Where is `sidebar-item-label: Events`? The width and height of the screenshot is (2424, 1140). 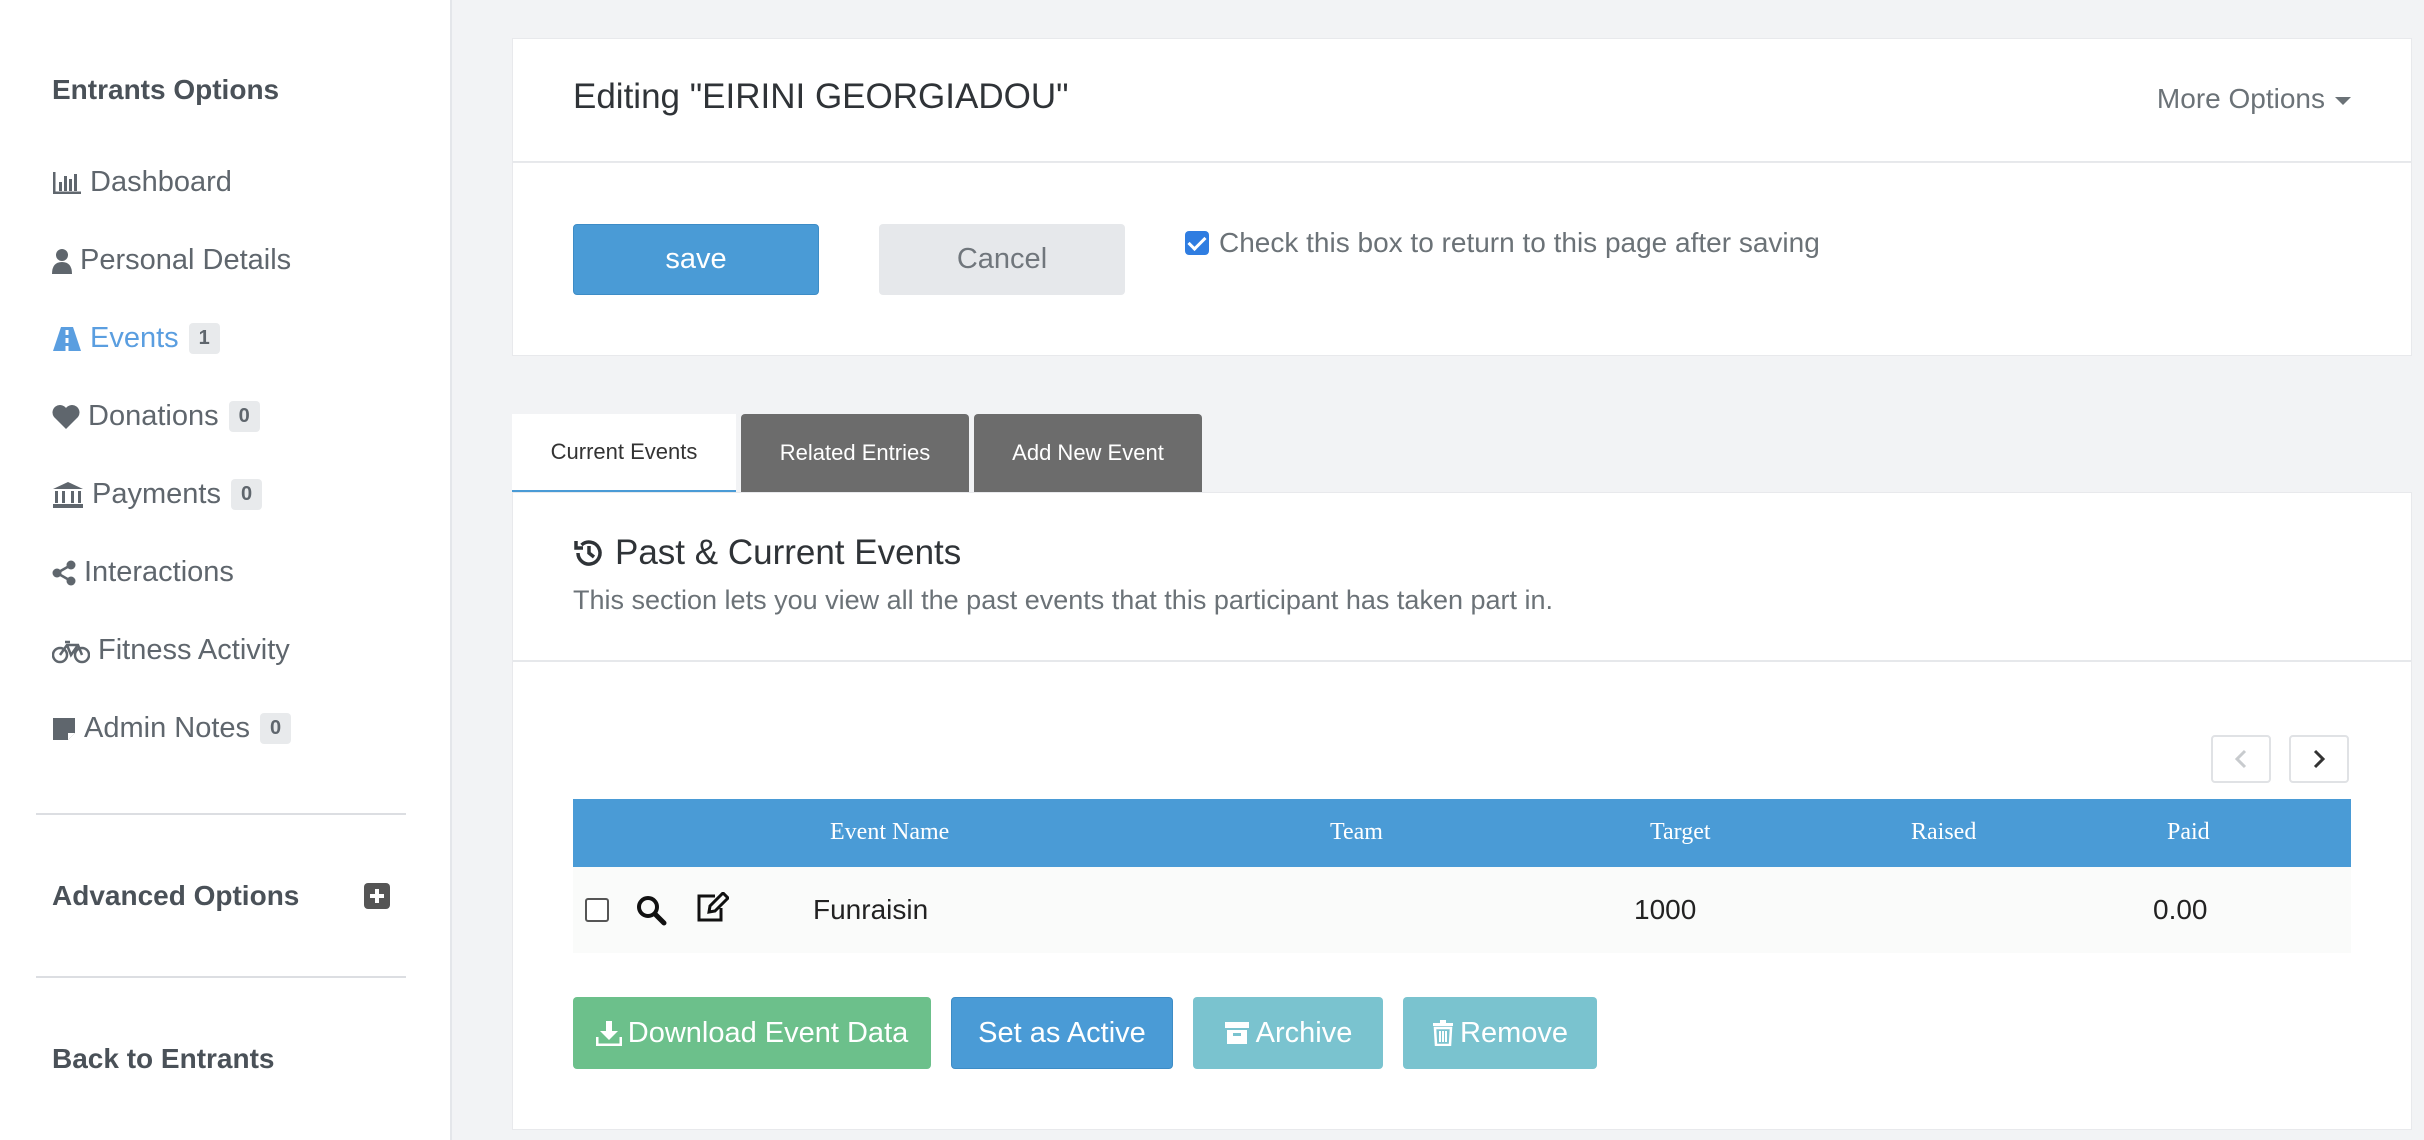 sidebar-item-label: Events is located at coordinates (134, 338).